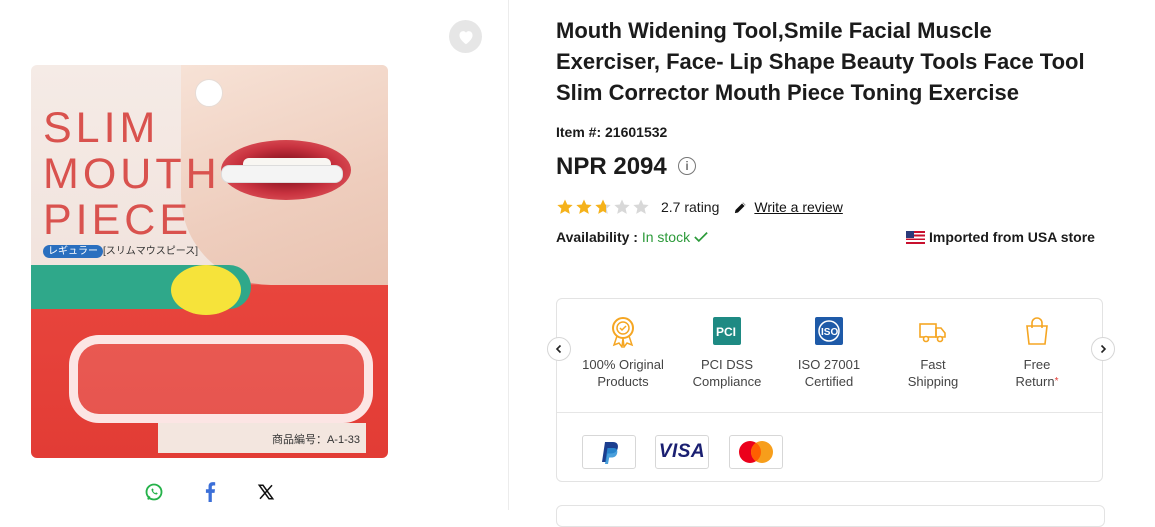 The image size is (1155, 527). I want to click on feature-free-return: Free Return*, so click(1037, 353).